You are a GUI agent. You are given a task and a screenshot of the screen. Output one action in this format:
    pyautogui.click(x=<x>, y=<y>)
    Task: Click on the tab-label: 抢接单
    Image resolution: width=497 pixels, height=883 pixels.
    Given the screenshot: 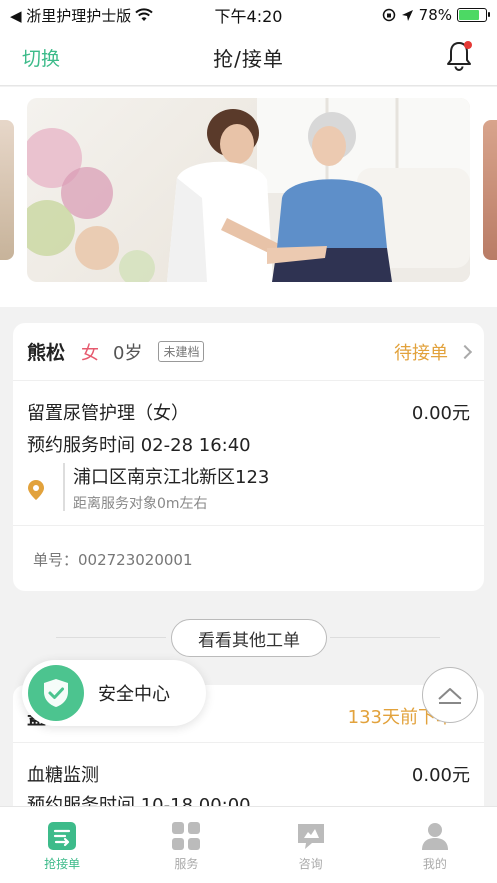 What is the action you would take?
    pyautogui.click(x=62, y=864)
    